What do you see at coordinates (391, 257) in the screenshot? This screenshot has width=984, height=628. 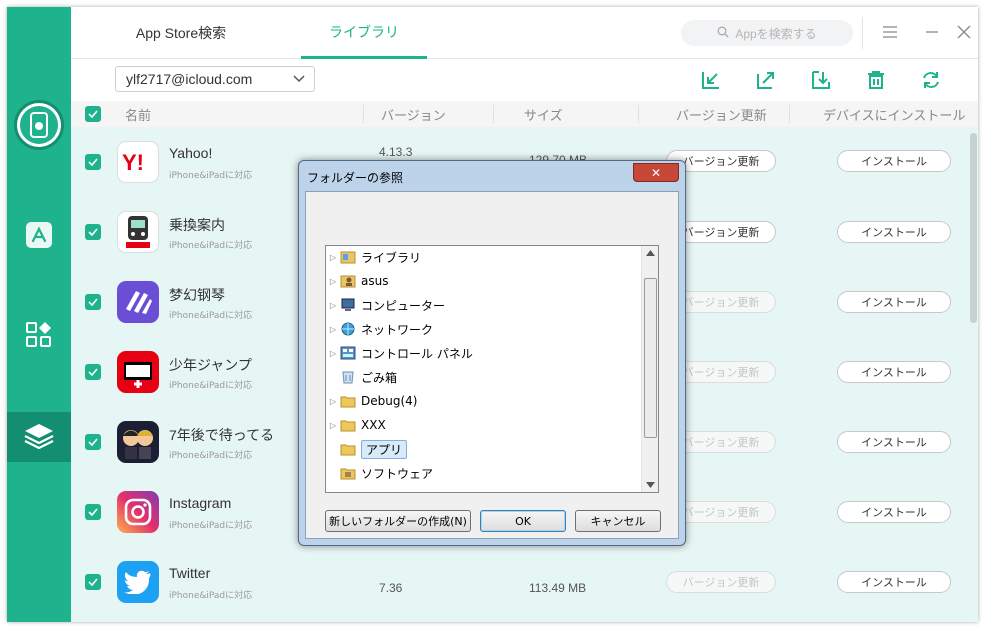 I see `tree-item-label: ライブラリ` at bounding box center [391, 257].